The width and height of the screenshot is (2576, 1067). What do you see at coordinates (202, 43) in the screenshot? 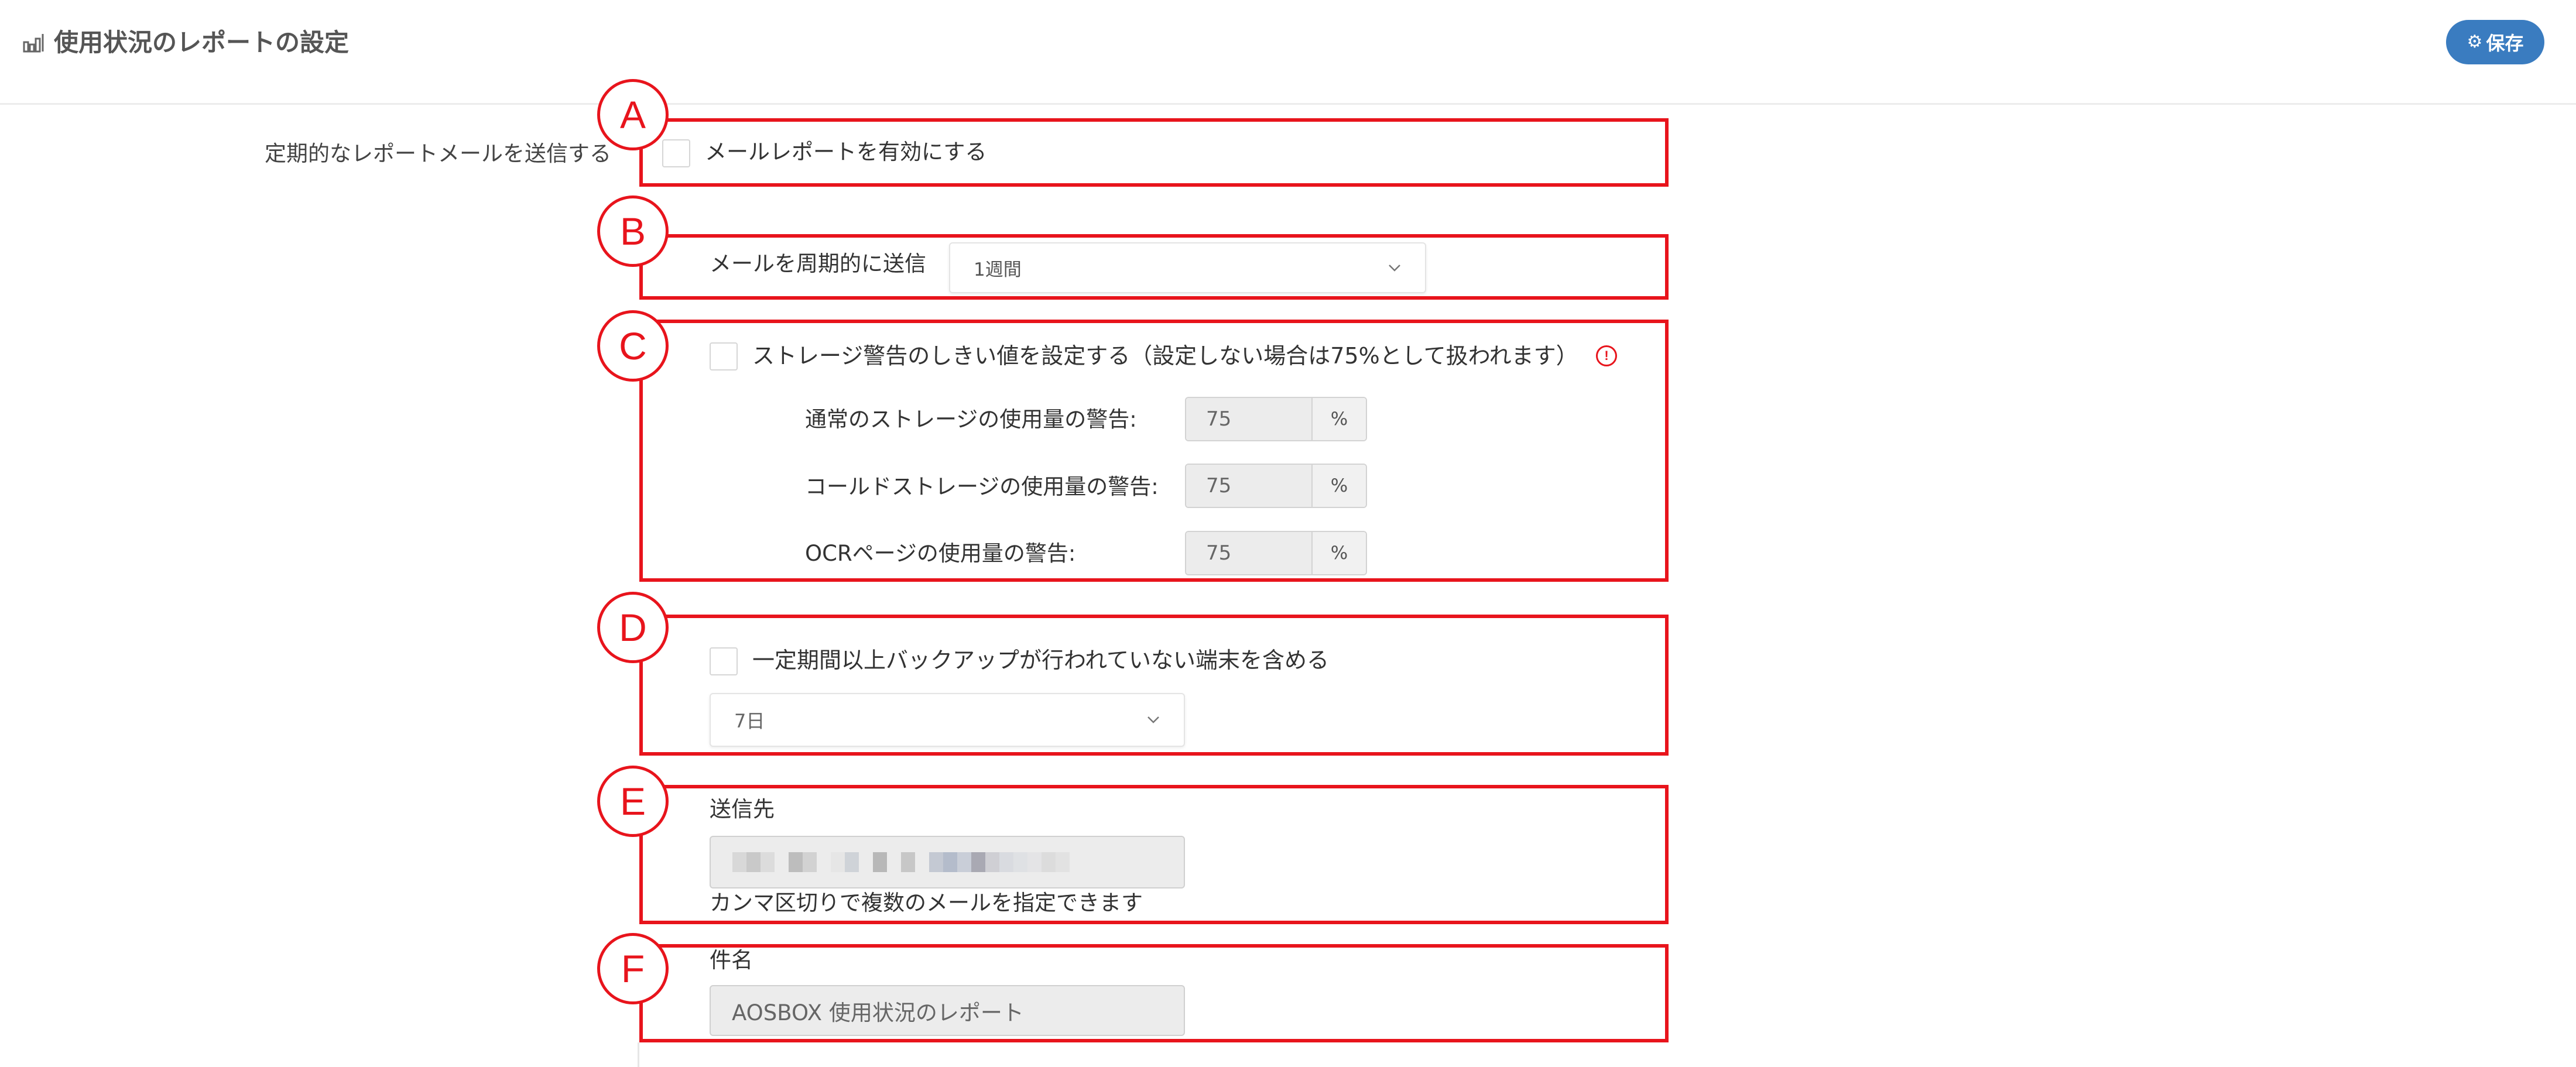
I see `page-title: 使用状況のレポートの設定` at bounding box center [202, 43].